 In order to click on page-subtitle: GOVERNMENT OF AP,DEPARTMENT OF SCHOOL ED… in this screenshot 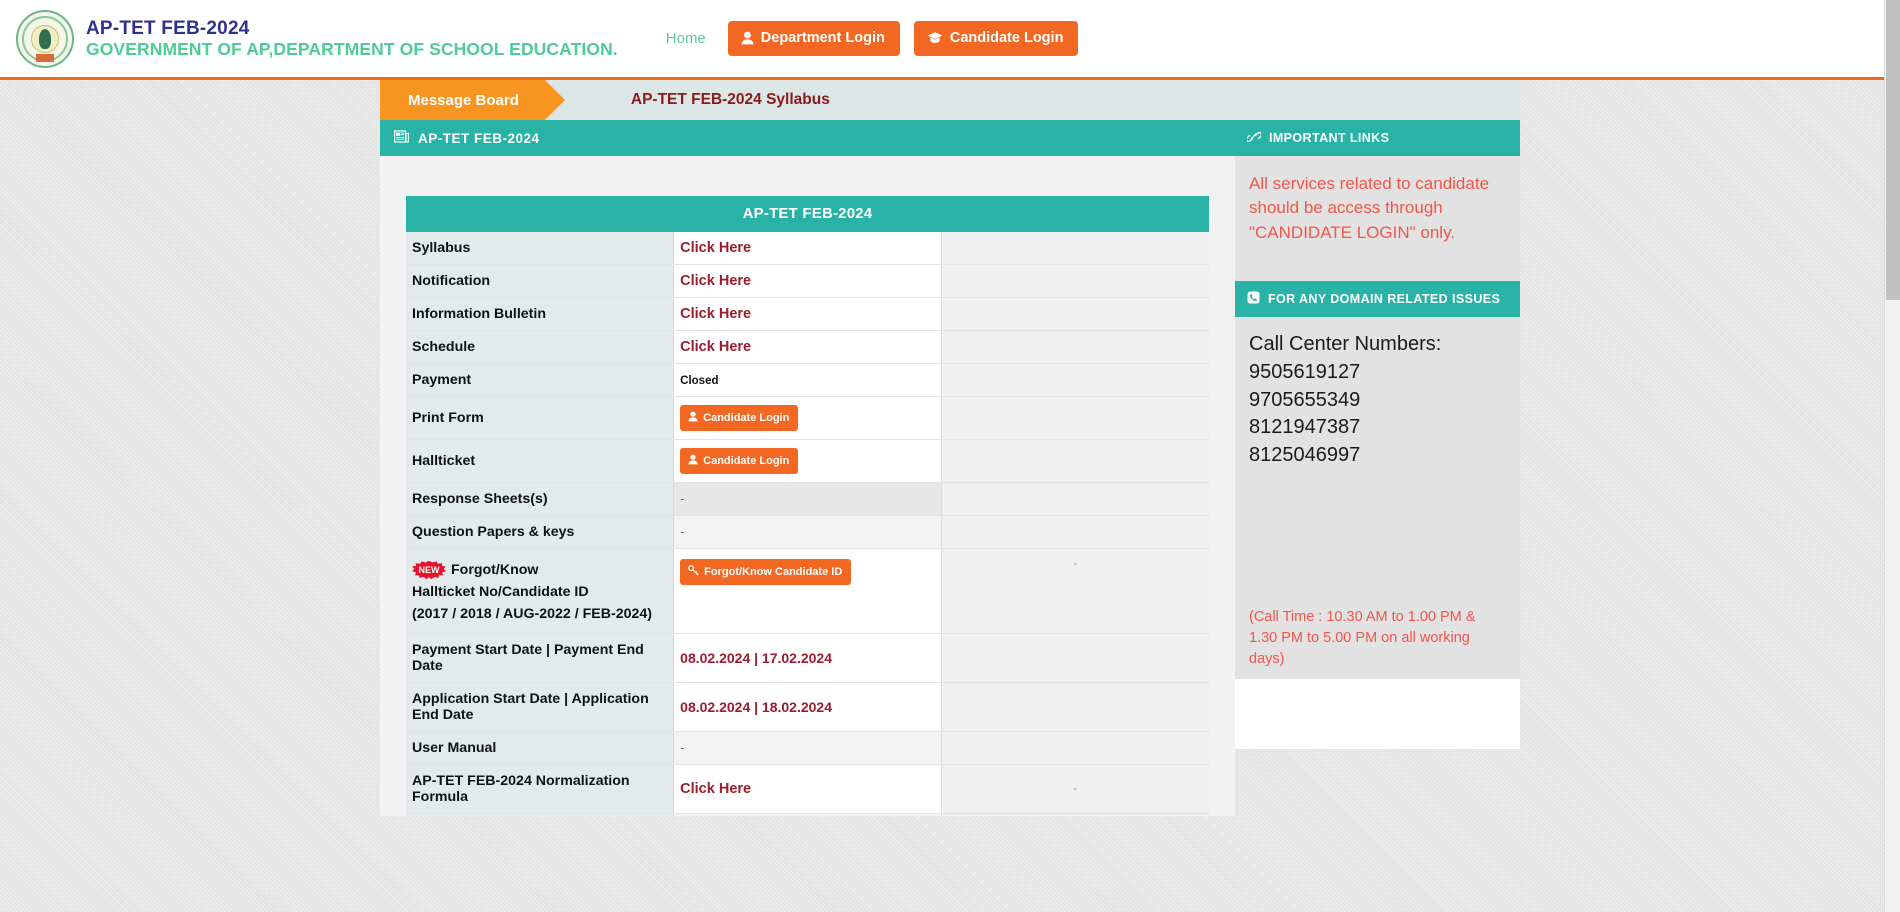, I will do `click(352, 49)`.